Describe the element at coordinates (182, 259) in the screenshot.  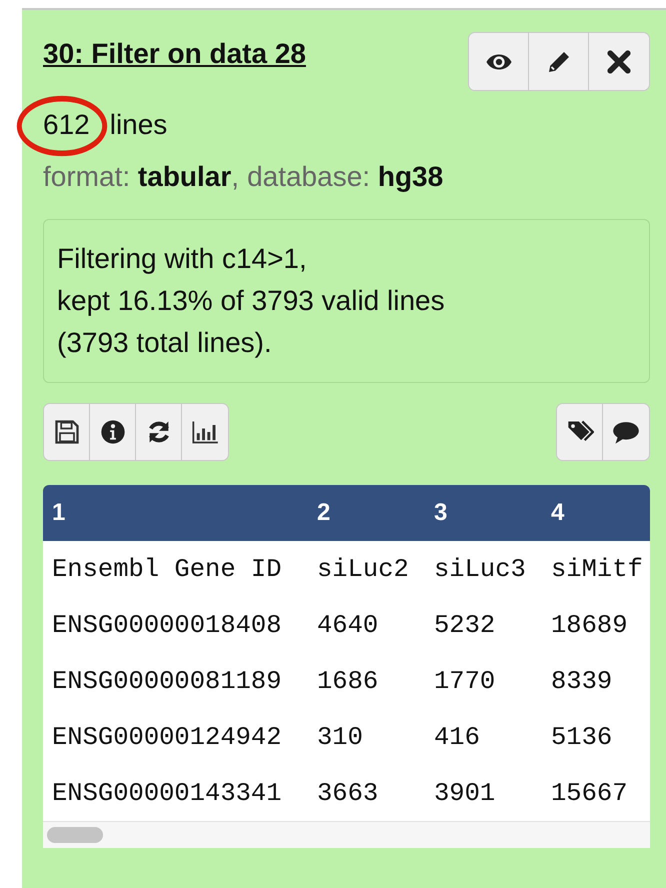
I see `info-text: Filtering with c14>1,` at that location.